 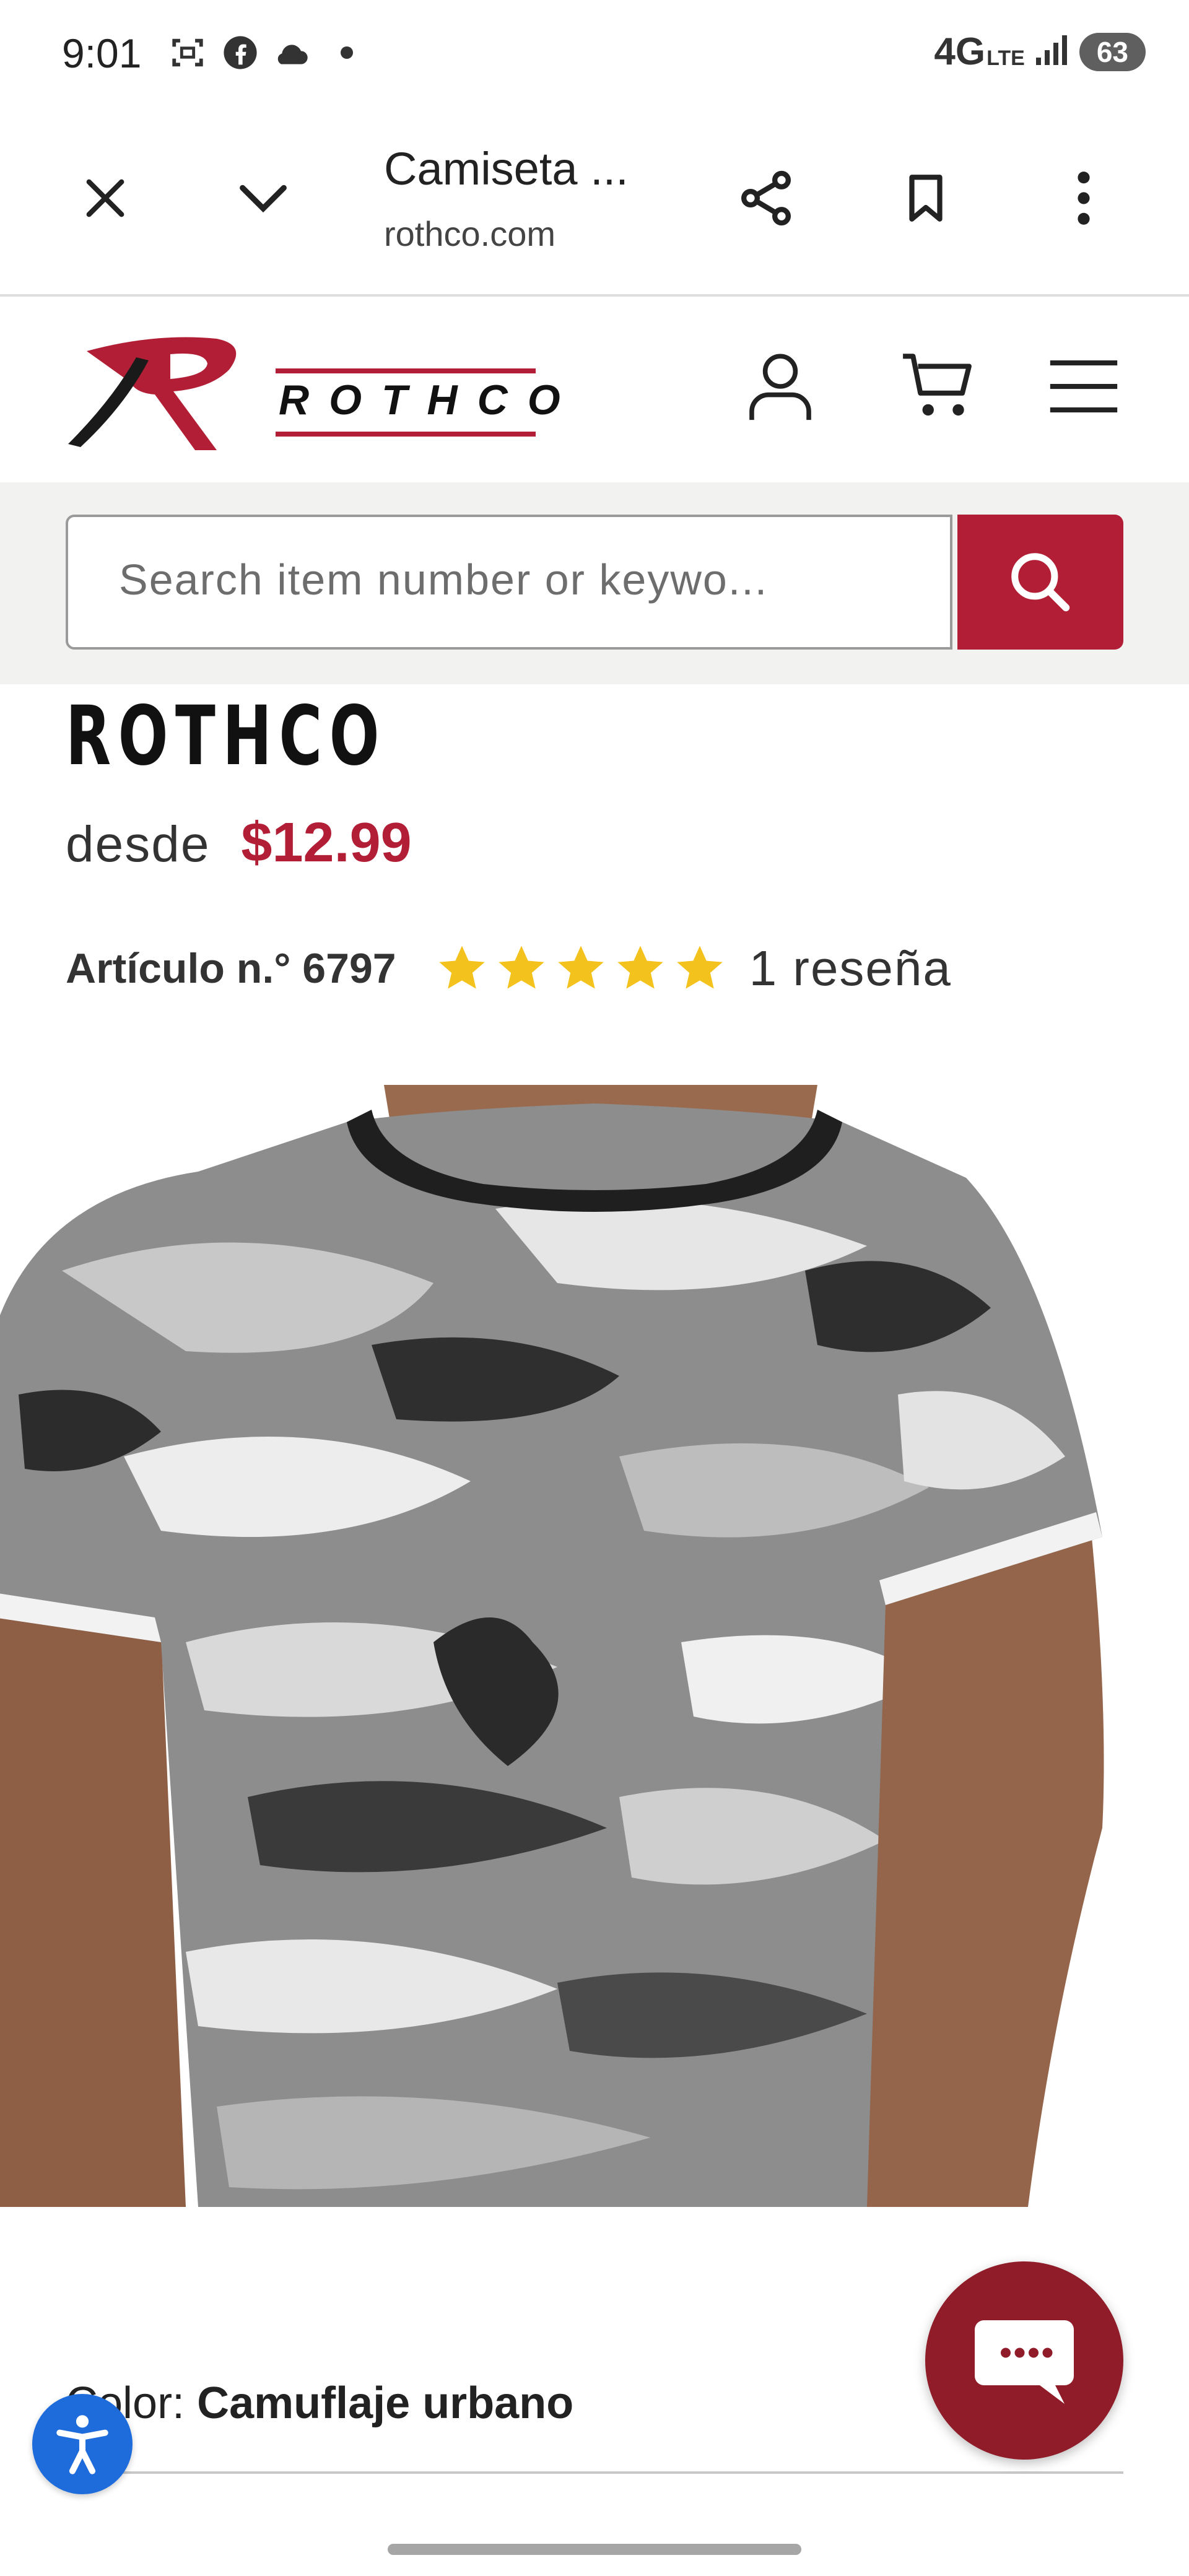 What do you see at coordinates (851, 968) in the screenshot?
I see `review-count-link: 1 reseña` at bounding box center [851, 968].